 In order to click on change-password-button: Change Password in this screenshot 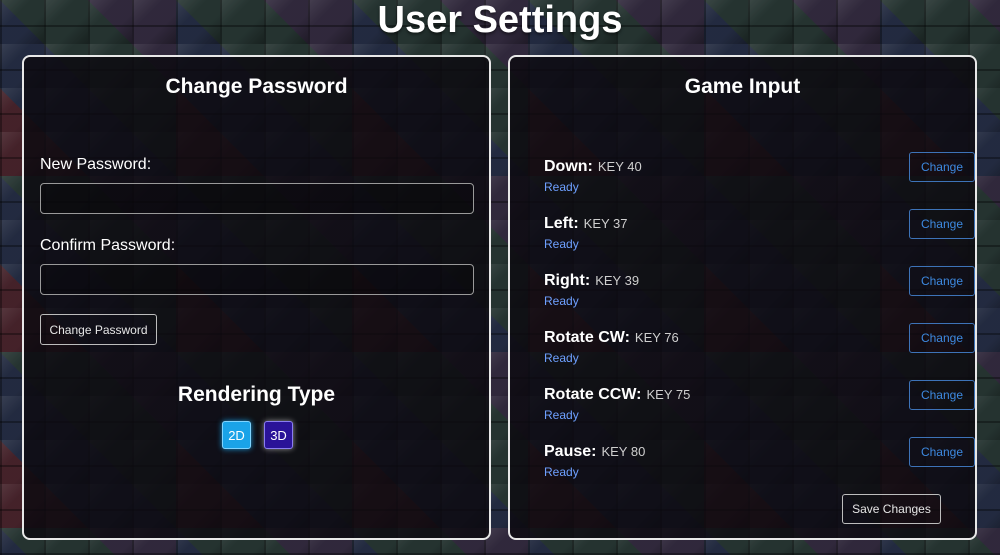, I will do `click(98, 329)`.